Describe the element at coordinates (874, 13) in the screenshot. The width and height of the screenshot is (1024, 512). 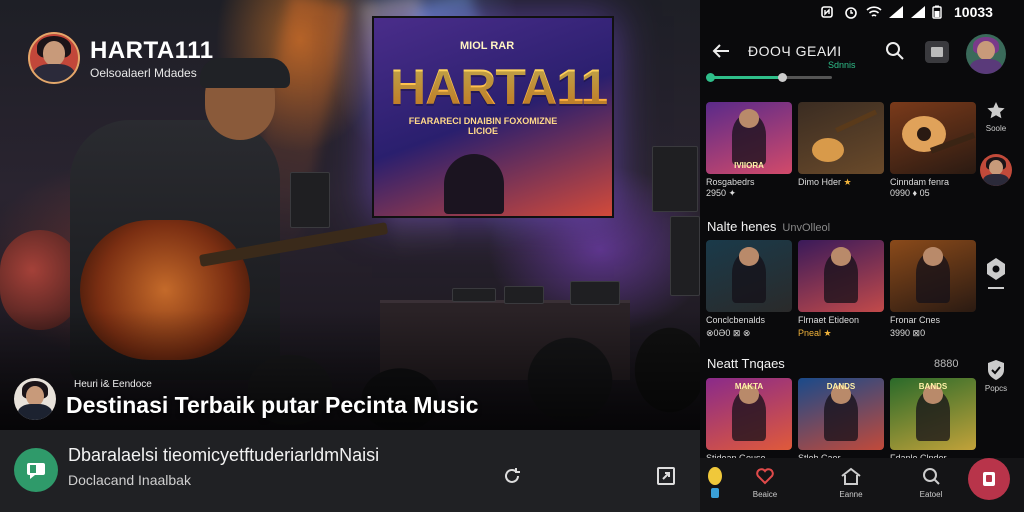
I see `wifi-icon` at that location.